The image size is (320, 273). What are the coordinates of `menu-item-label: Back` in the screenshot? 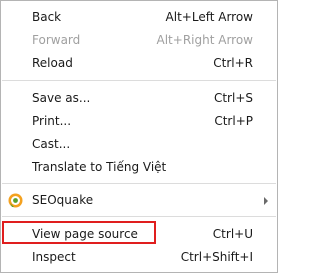 It's located at (47, 17).